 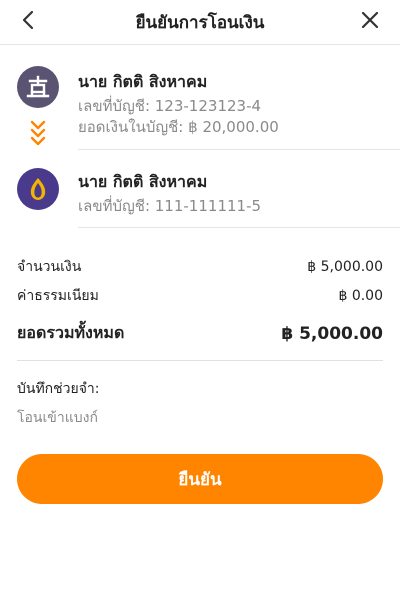 I want to click on total-value: ฿ 5,000.00, so click(x=332, y=333).